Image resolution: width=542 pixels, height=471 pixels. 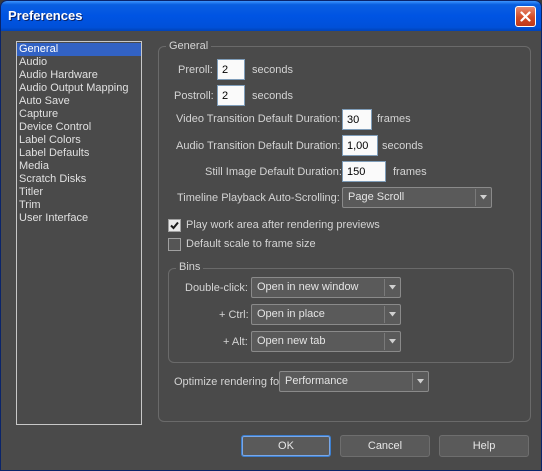 I want to click on window-title: Preferences, so click(x=45, y=15).